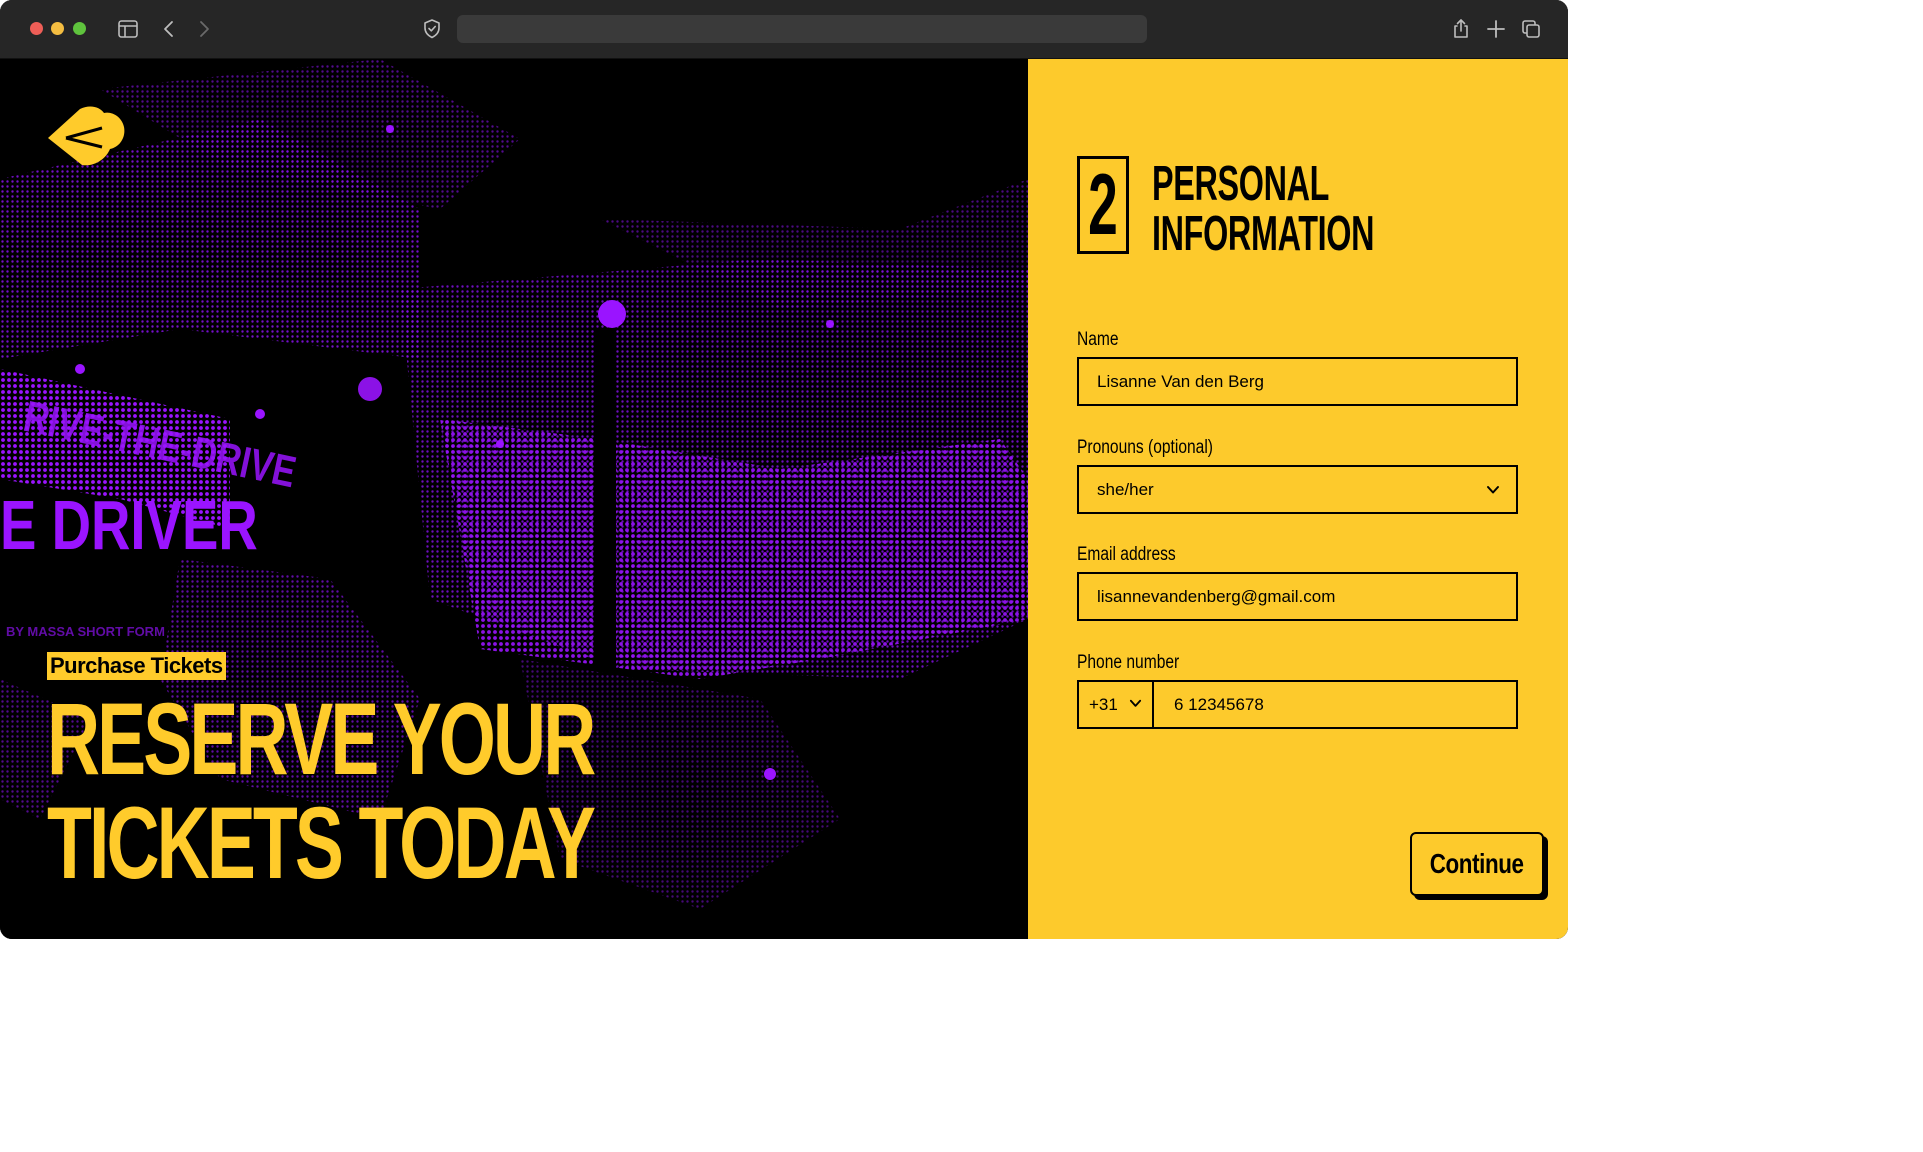 This screenshot has height=1152, width=1923. I want to click on section-title-line-2: INFORMATION, so click(1263, 234).